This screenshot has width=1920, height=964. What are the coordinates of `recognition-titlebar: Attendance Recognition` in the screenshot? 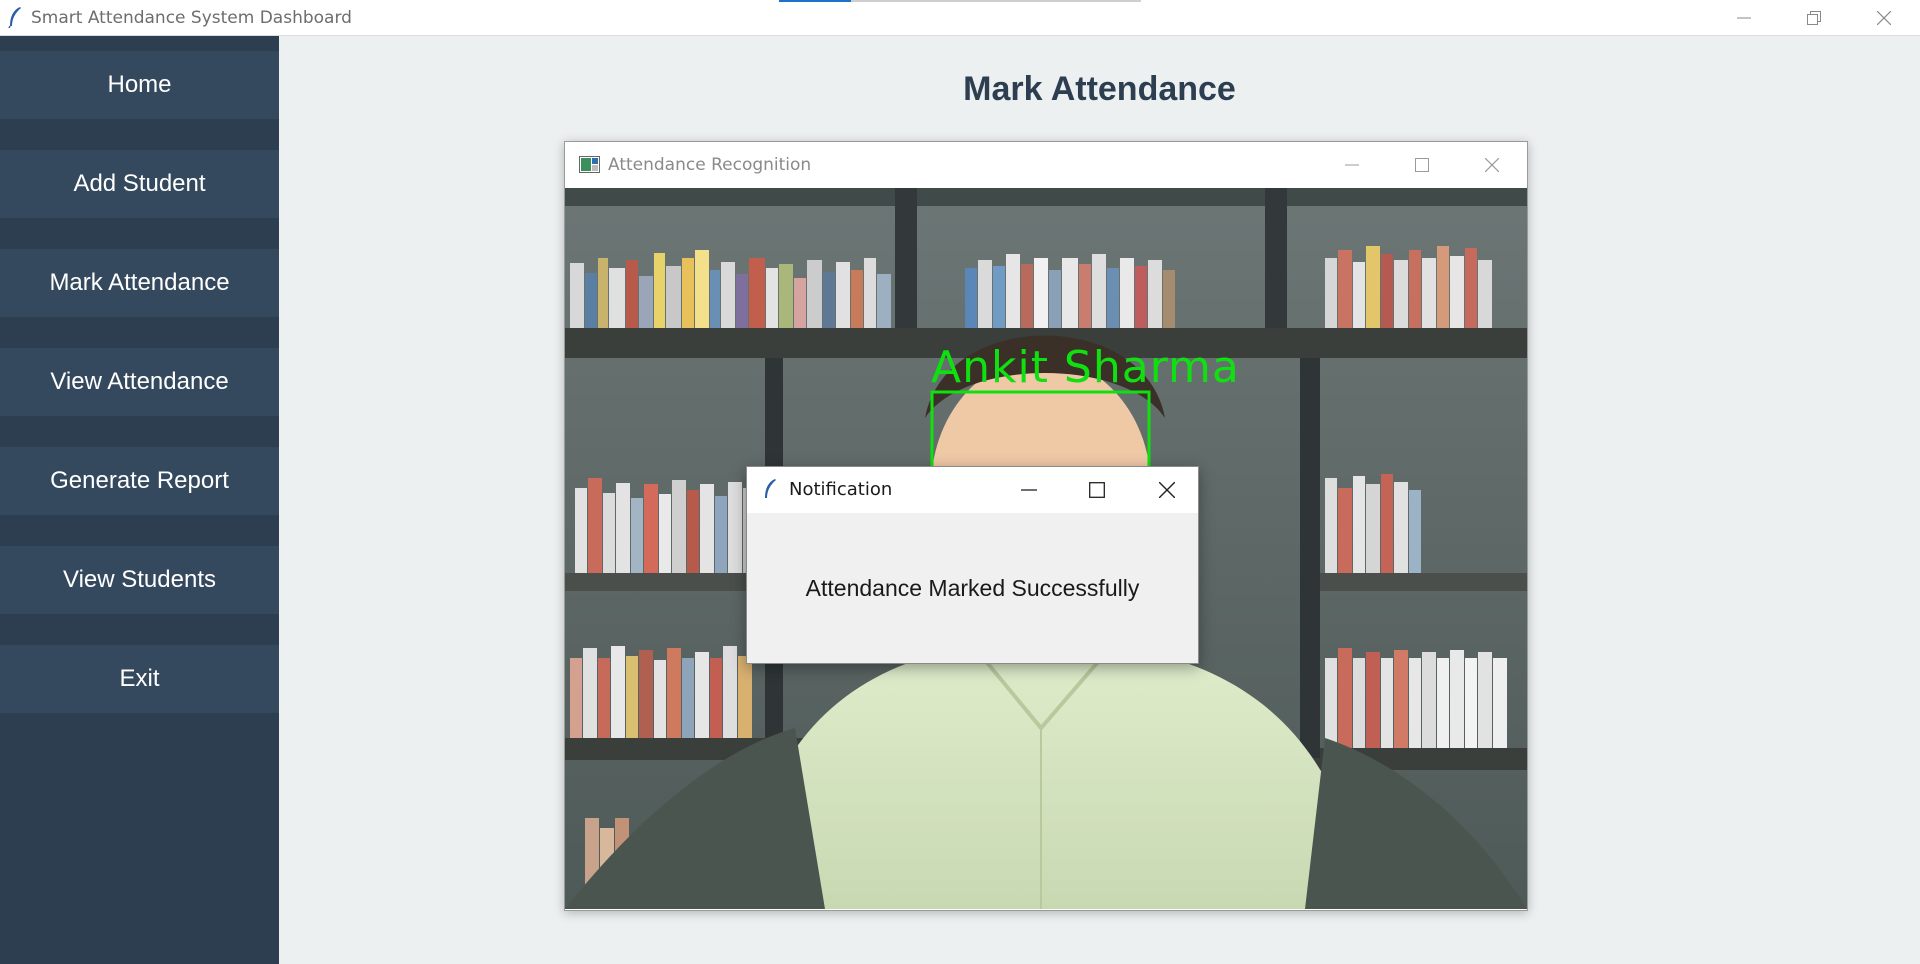 It's located at (1046, 165).